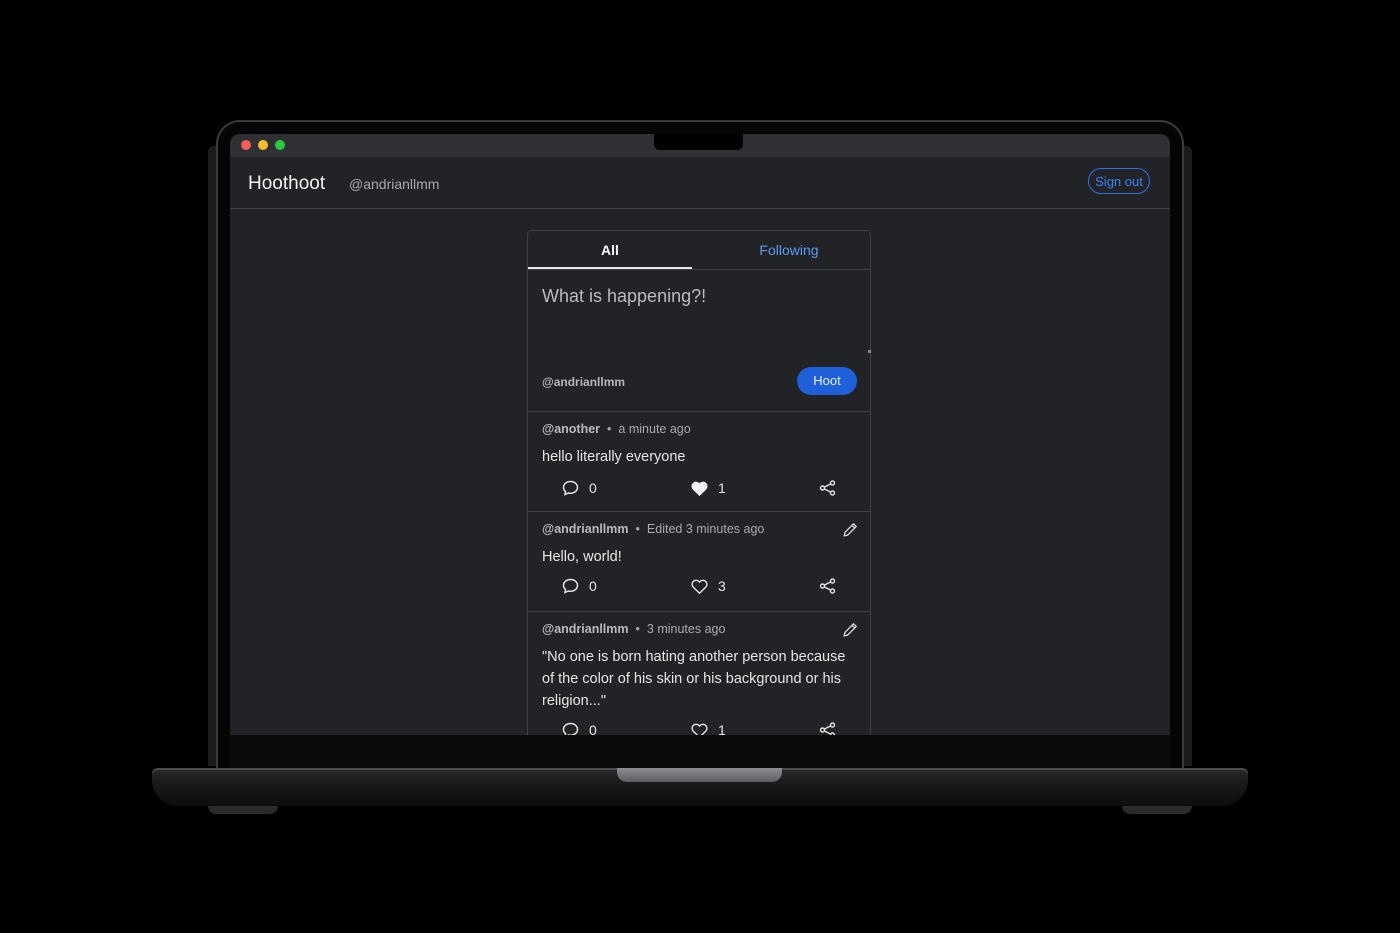  Describe the element at coordinates (789, 250) in the screenshot. I see `tab-following: Following` at that location.